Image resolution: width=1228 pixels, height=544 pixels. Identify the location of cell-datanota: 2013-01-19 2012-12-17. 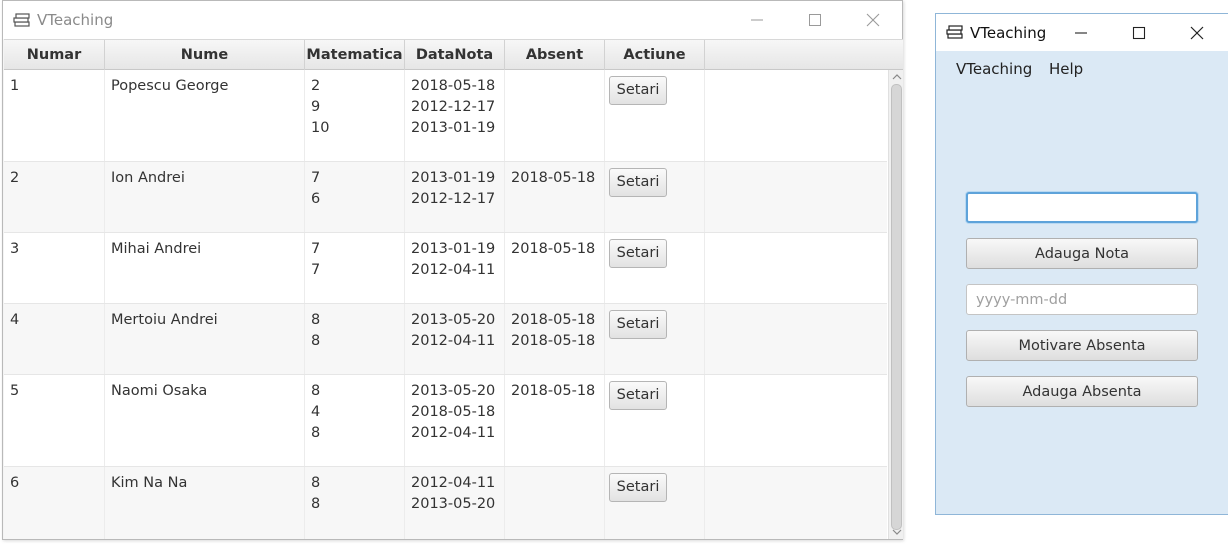
(455, 197).